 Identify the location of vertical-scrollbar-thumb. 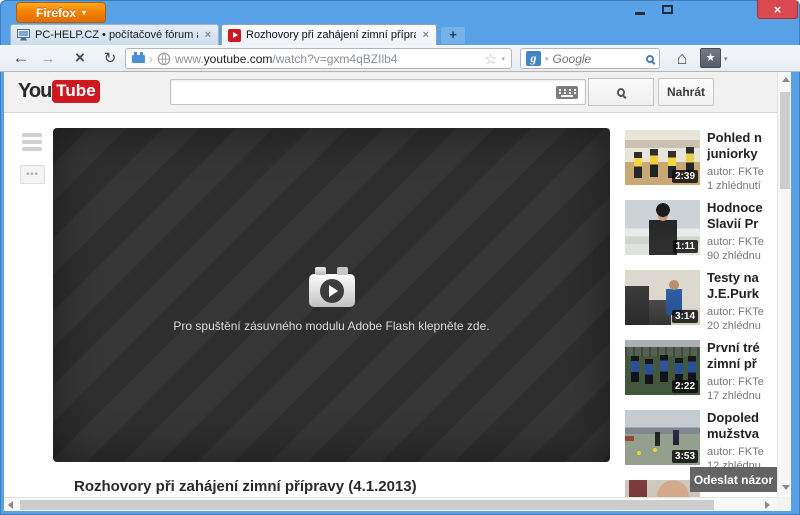
(785, 140).